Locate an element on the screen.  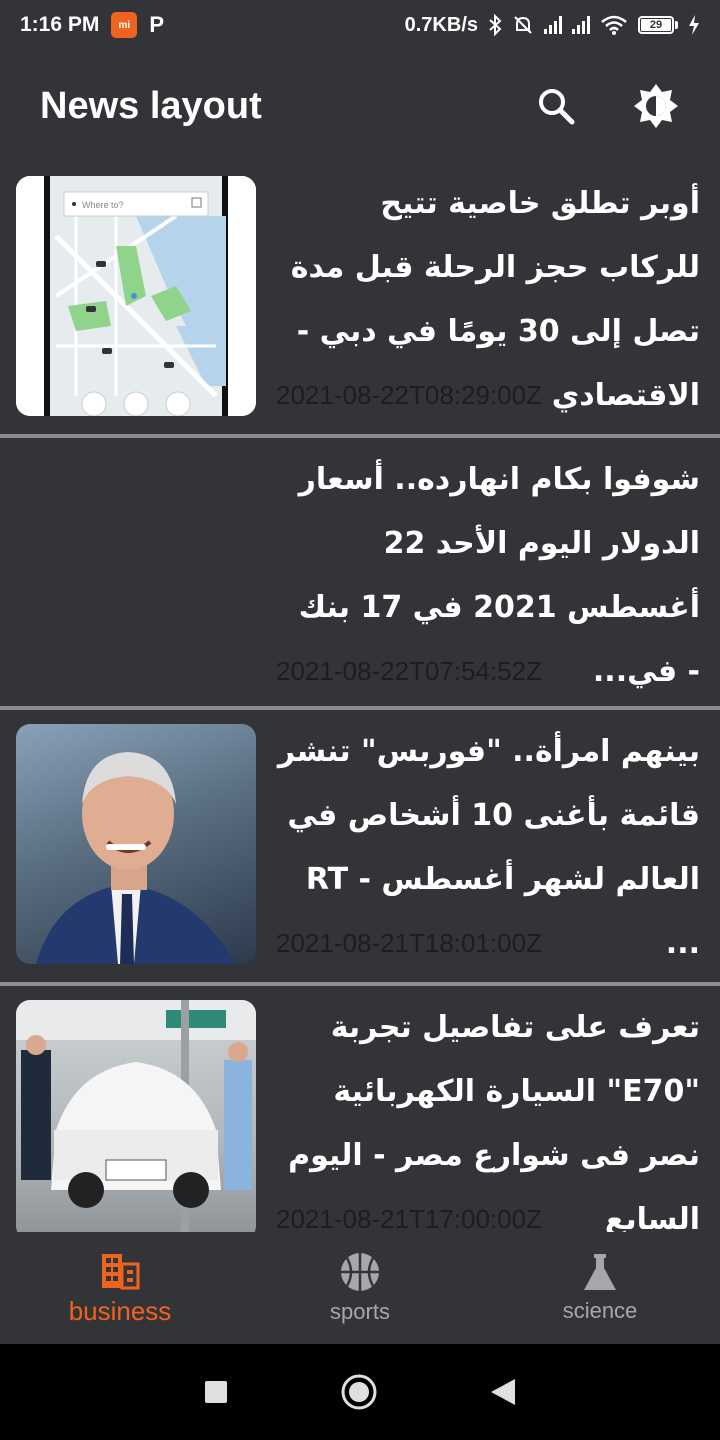
mute-bell-icon is located at coordinates (523, 25).